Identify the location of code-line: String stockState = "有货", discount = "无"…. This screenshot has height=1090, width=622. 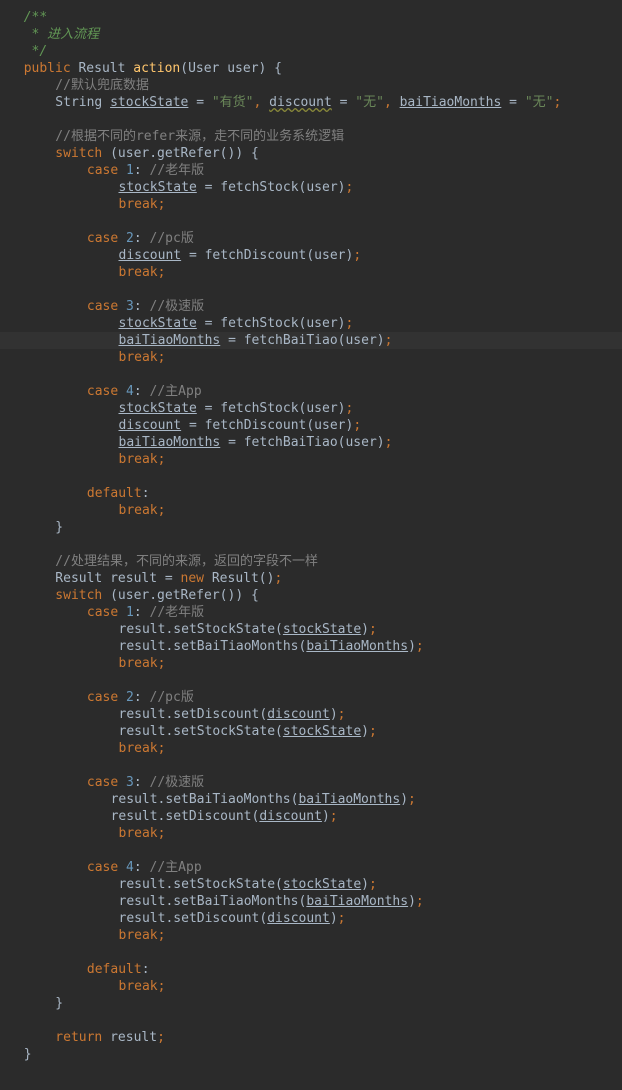
(311, 102).